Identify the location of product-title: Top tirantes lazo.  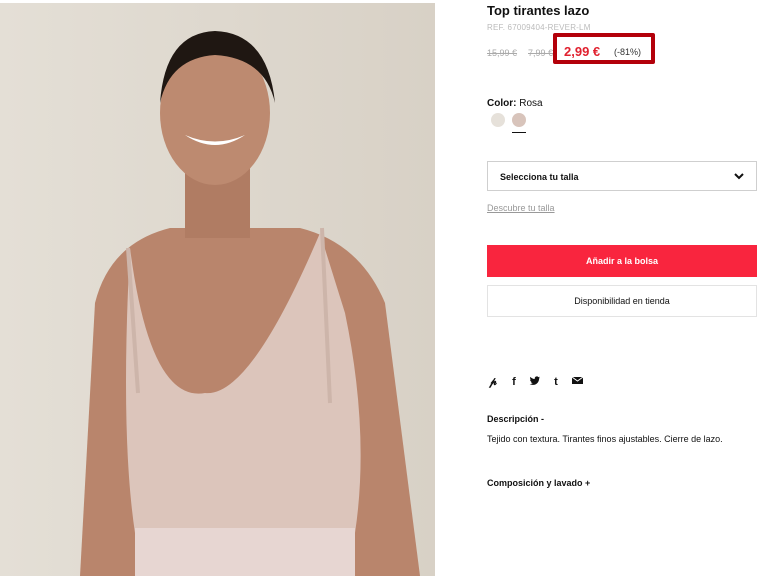
(538, 10).